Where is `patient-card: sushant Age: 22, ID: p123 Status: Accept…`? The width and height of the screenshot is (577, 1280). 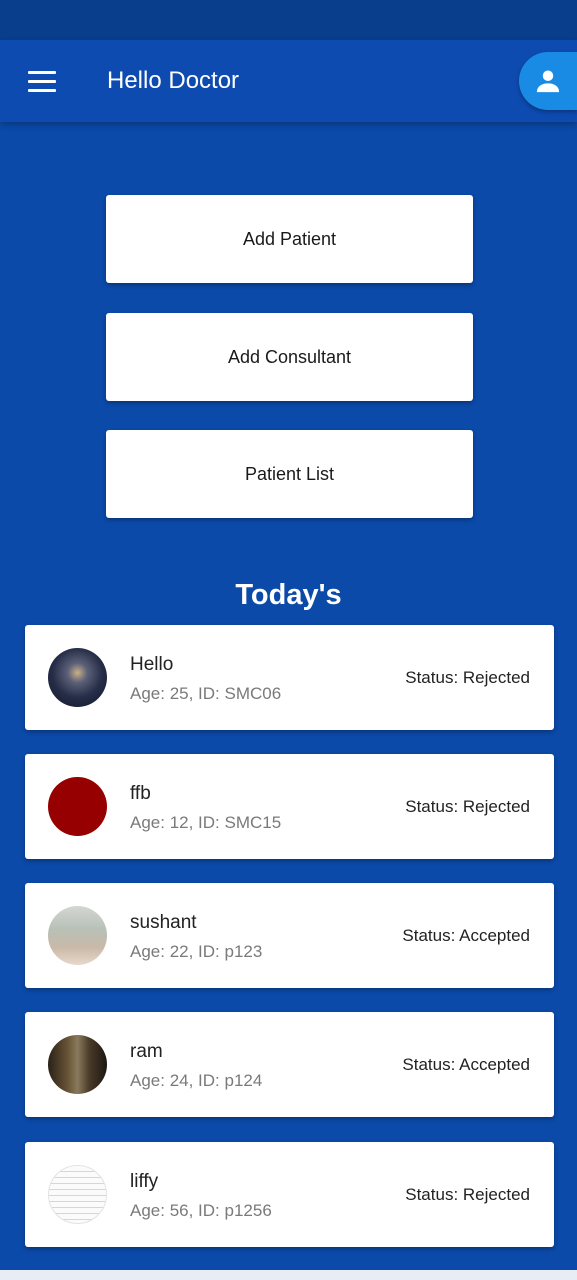
patient-card: sushant Age: 22, ID: p123 Status: Accept… is located at coordinates (289, 935).